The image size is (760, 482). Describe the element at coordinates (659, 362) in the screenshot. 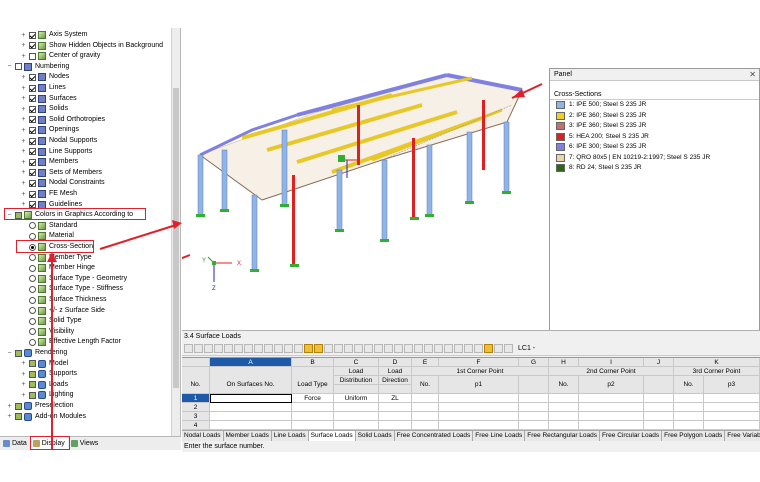

I see `col-letter: J` at that location.